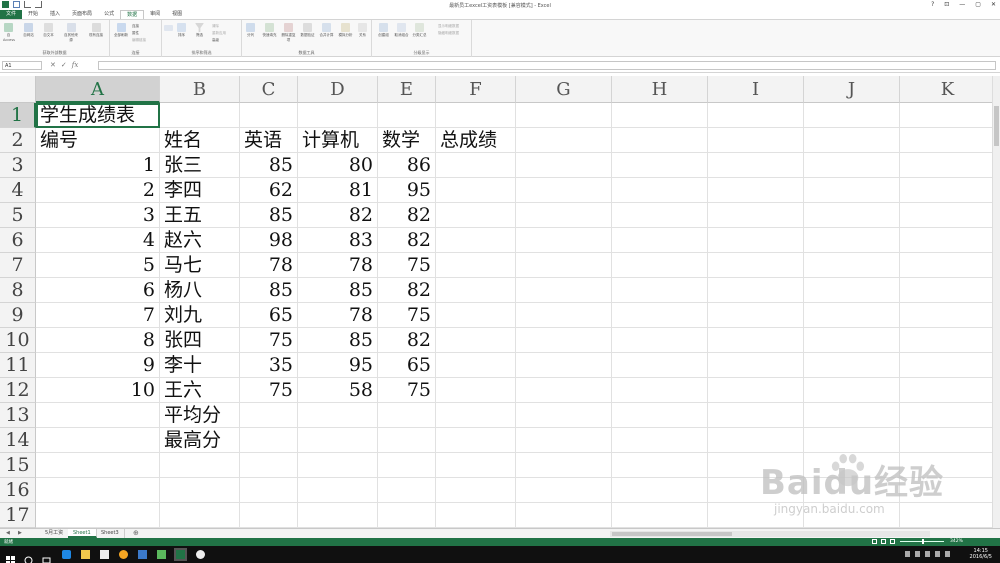  What do you see at coordinates (996, 126) in the screenshot?
I see `scroll-thumb` at bounding box center [996, 126].